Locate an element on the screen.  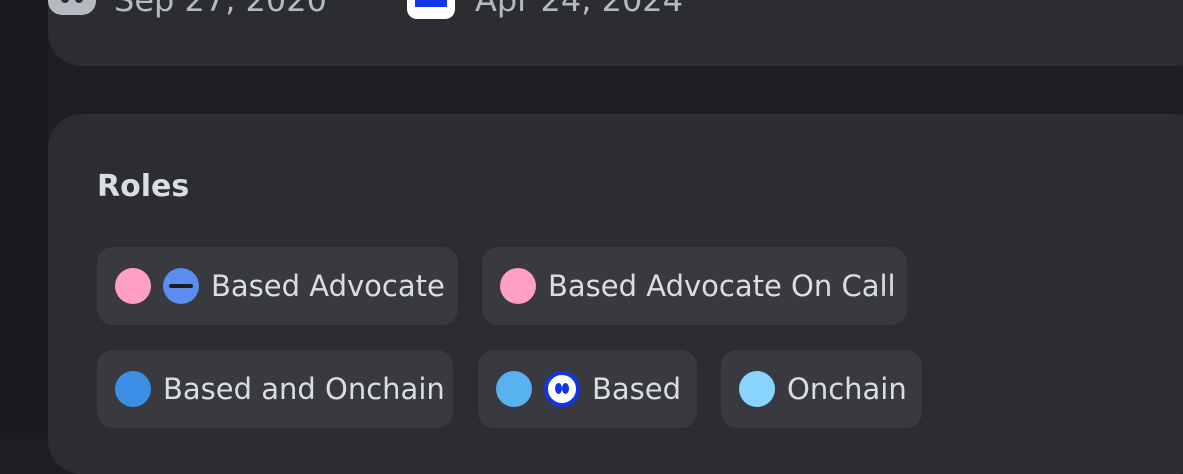
server-member-since: Apr 24, 2024 is located at coordinates (545, 9).